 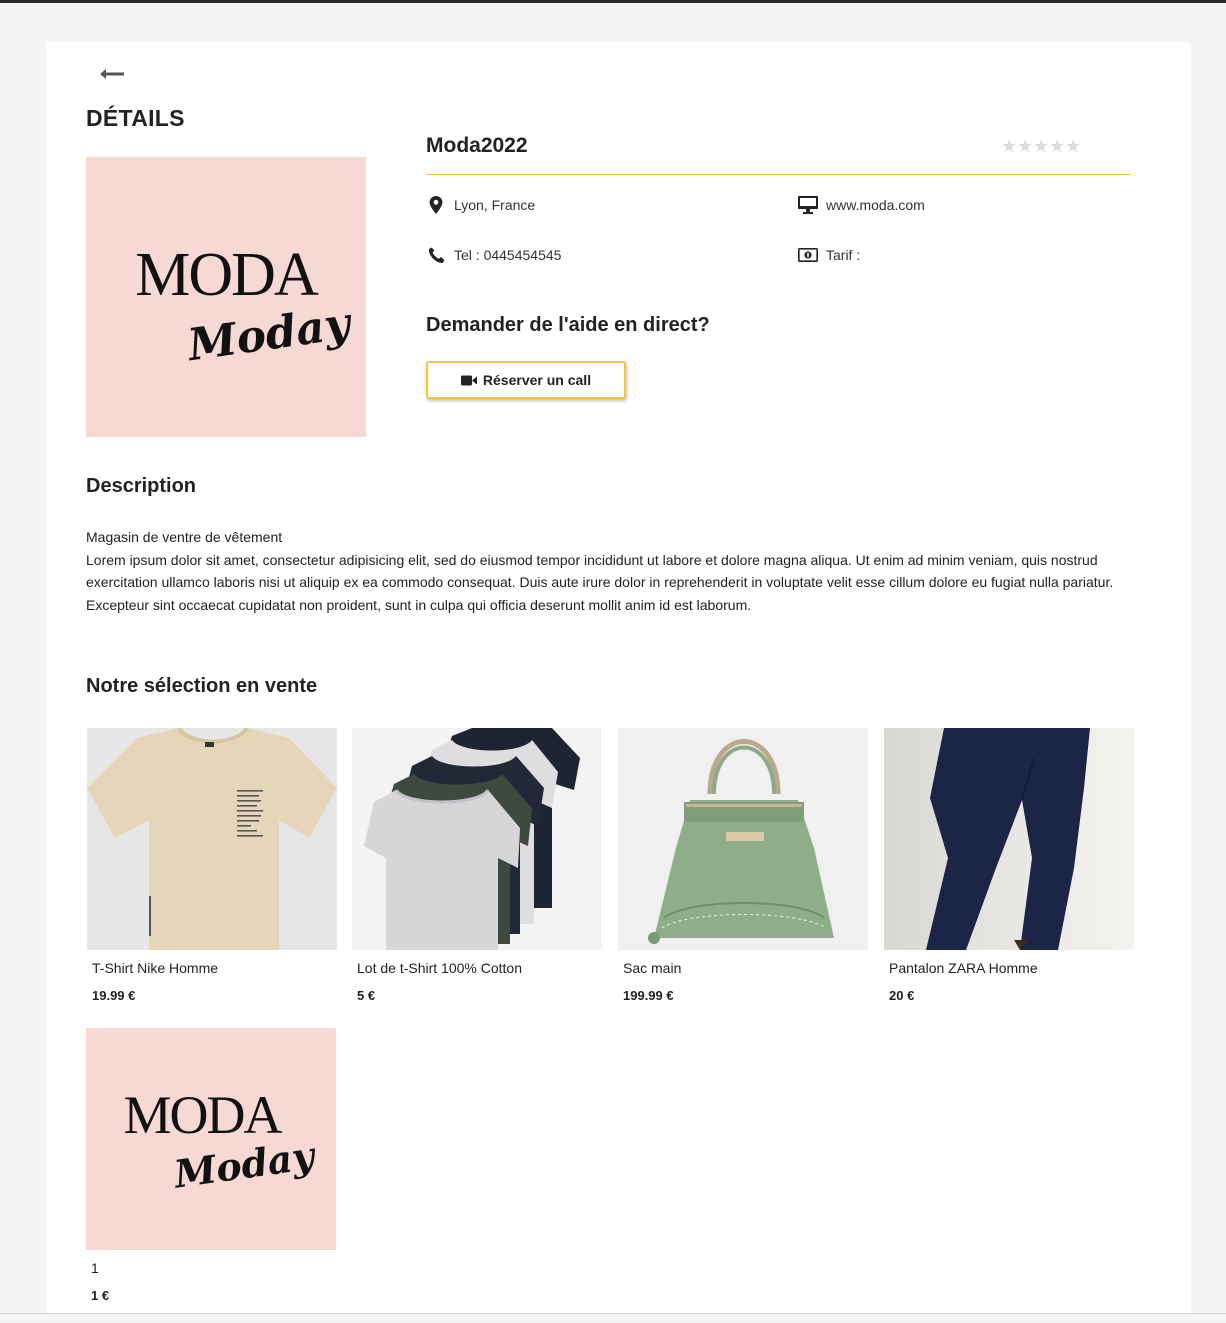 I want to click on shop-website: www.moda.com, so click(x=861, y=205).